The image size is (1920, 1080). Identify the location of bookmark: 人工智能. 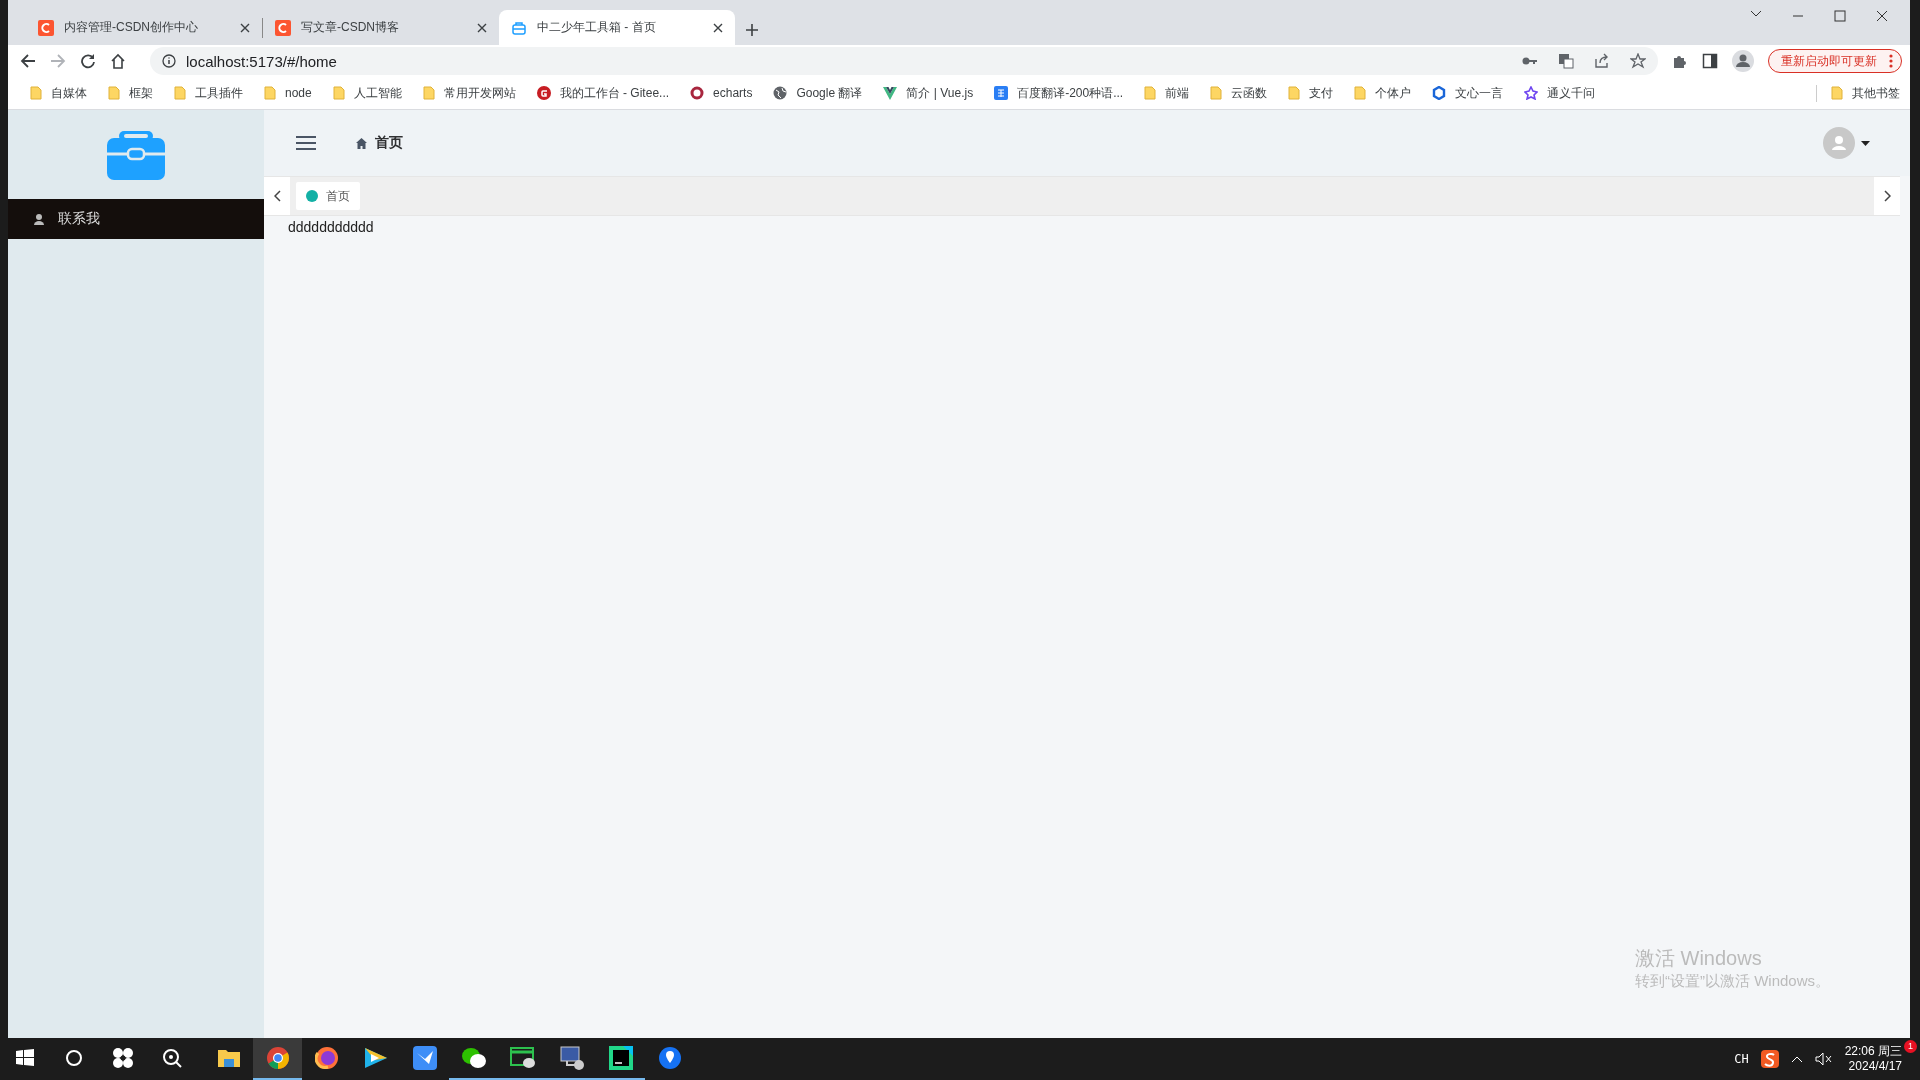
(367, 93).